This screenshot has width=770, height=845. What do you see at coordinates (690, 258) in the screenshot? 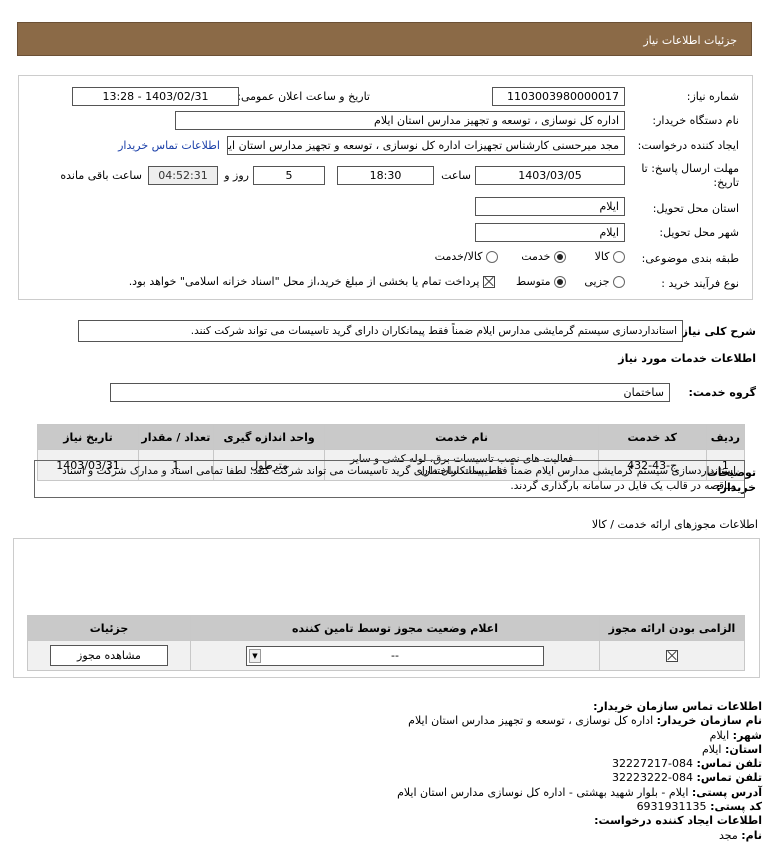
I see `category-label: طبقه بندی موضوعی:` at bounding box center [690, 258].